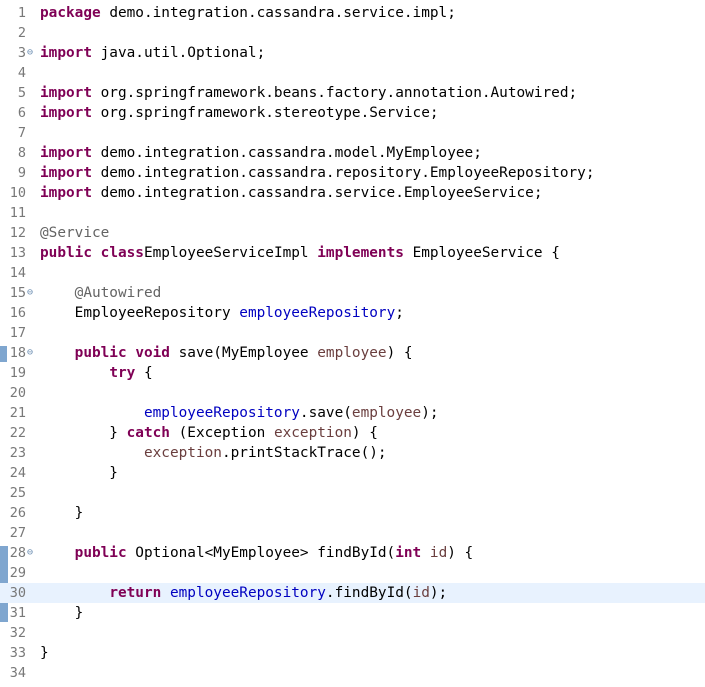  Describe the element at coordinates (352, 433) in the screenshot. I see `code-line-22: 22 } catch (Exception exception) {` at that location.